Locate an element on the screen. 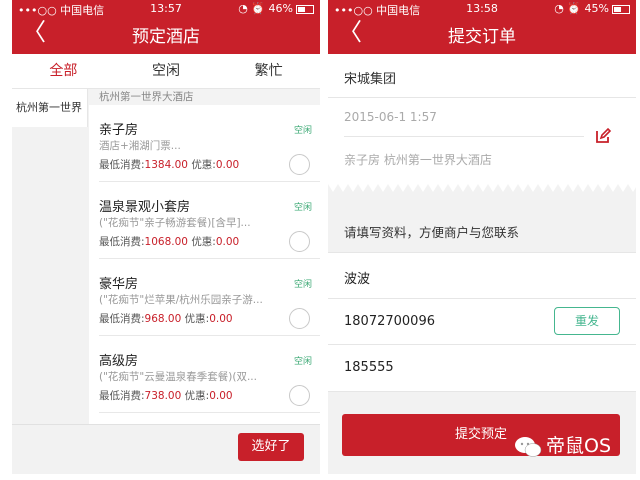  verification-code-field: 185555 is located at coordinates (482, 368).